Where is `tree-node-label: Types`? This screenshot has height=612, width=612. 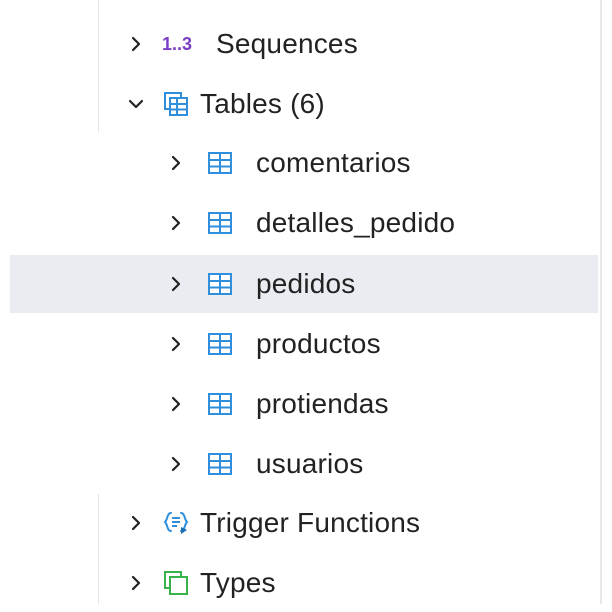
tree-node-label: Types is located at coordinates (238, 582).